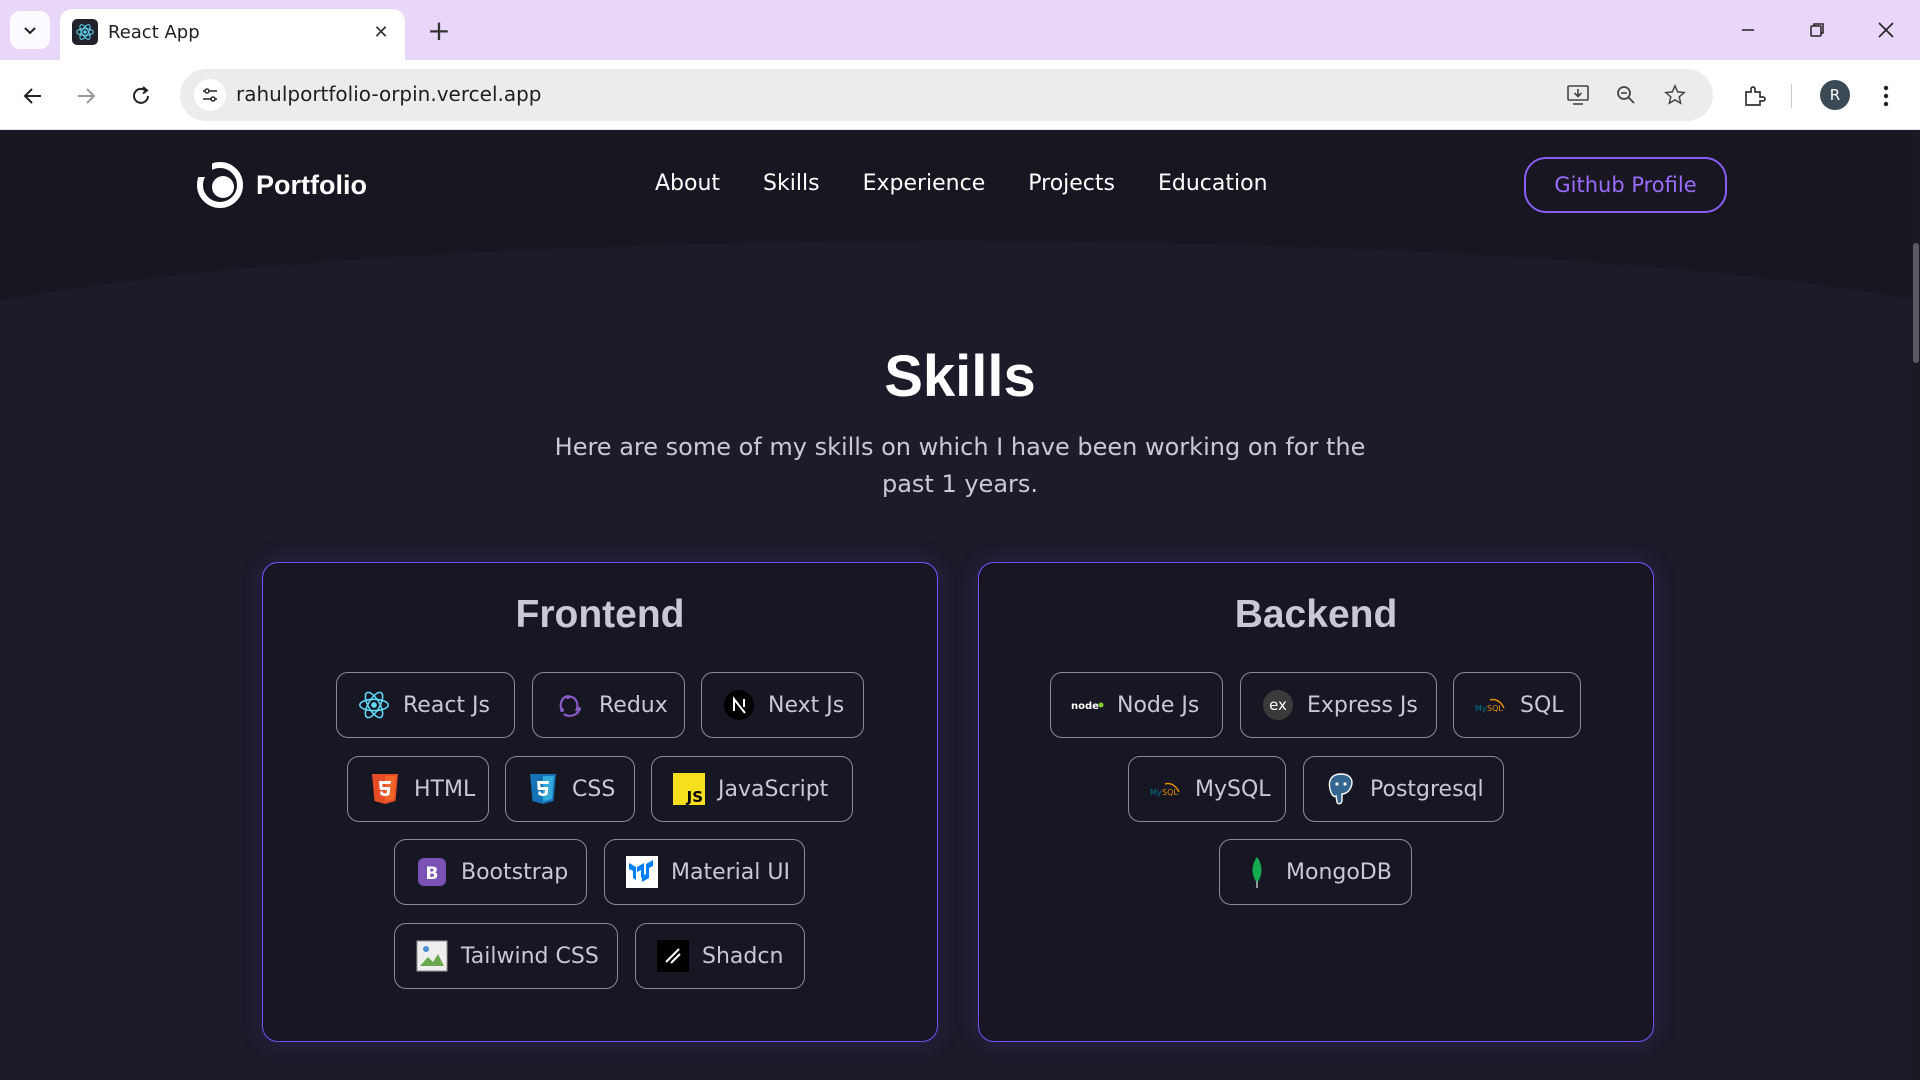 The width and height of the screenshot is (1920, 1080). I want to click on material-ui-icon, so click(642, 872).